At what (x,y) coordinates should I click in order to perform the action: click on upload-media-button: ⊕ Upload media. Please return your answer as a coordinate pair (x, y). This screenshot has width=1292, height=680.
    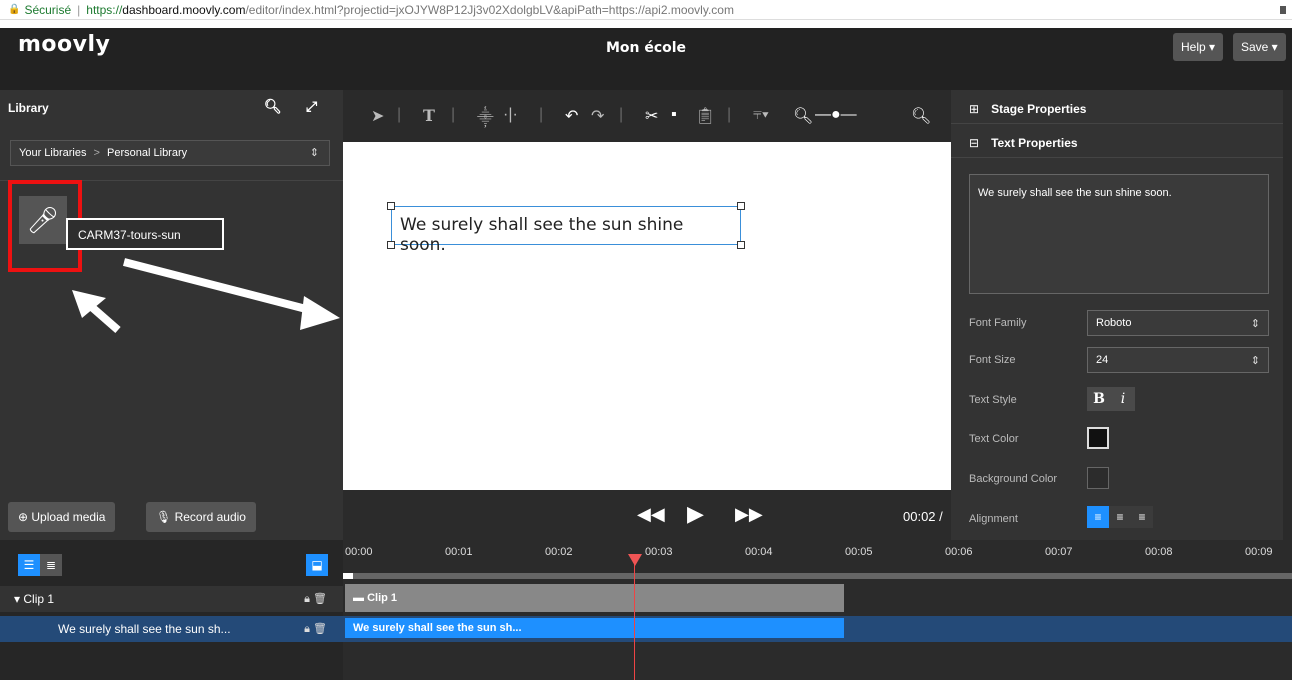
    Looking at the image, I should click on (62, 517).